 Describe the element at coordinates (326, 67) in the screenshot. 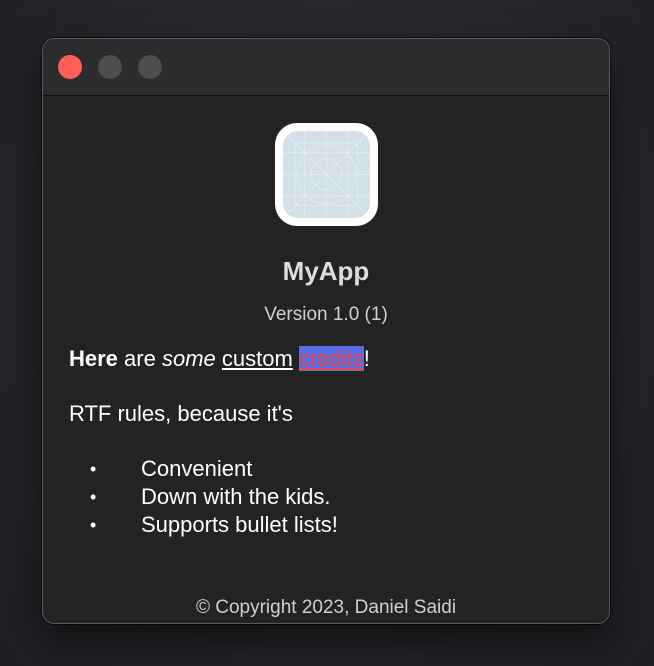

I see `title-bar` at that location.